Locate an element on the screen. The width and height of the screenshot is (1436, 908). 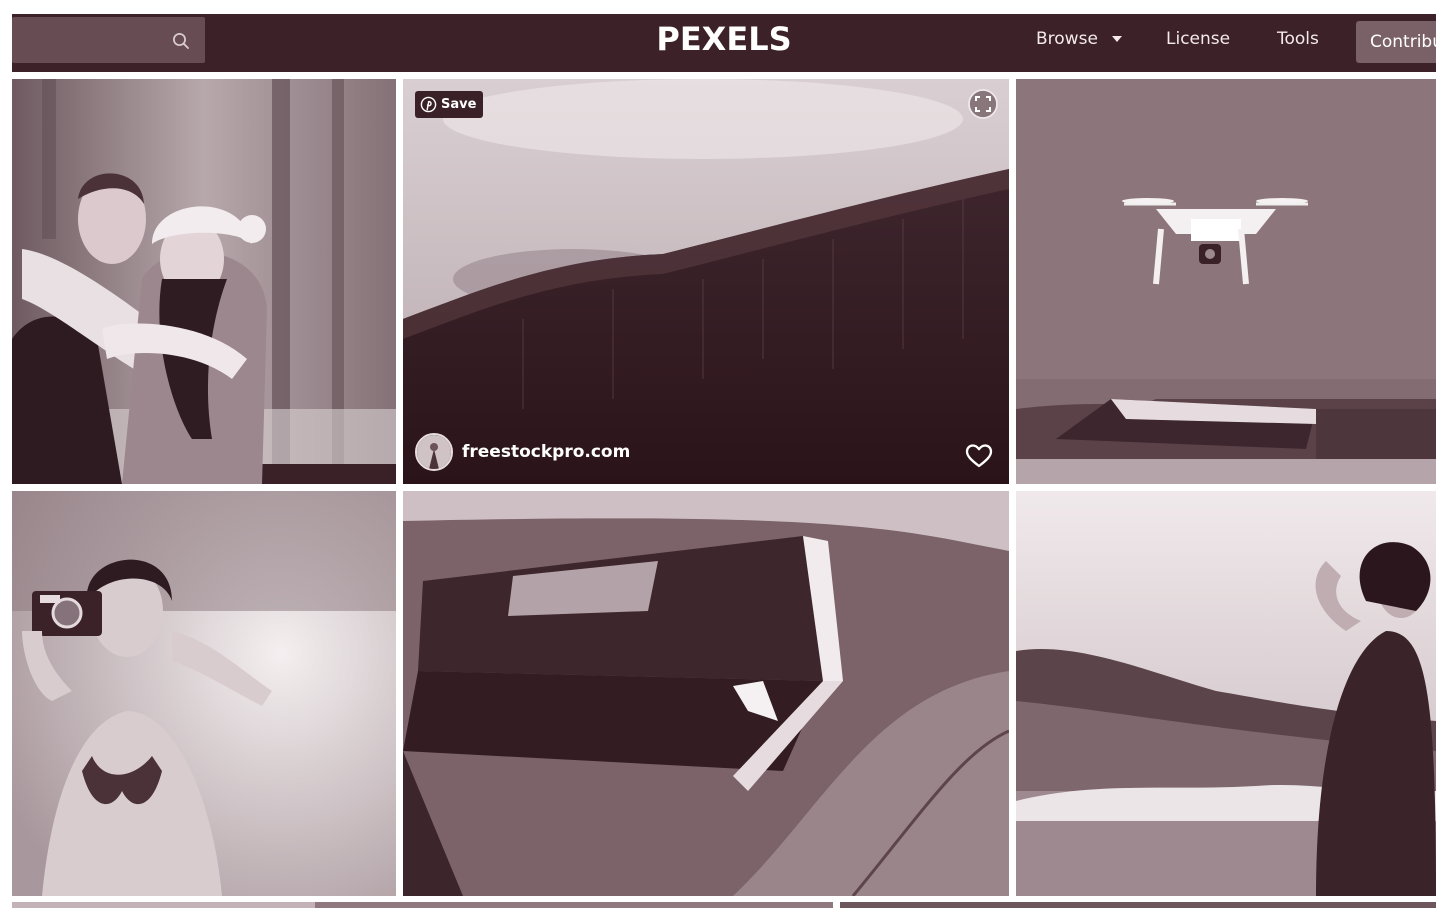
expand-icon is located at coordinates (983, 104).